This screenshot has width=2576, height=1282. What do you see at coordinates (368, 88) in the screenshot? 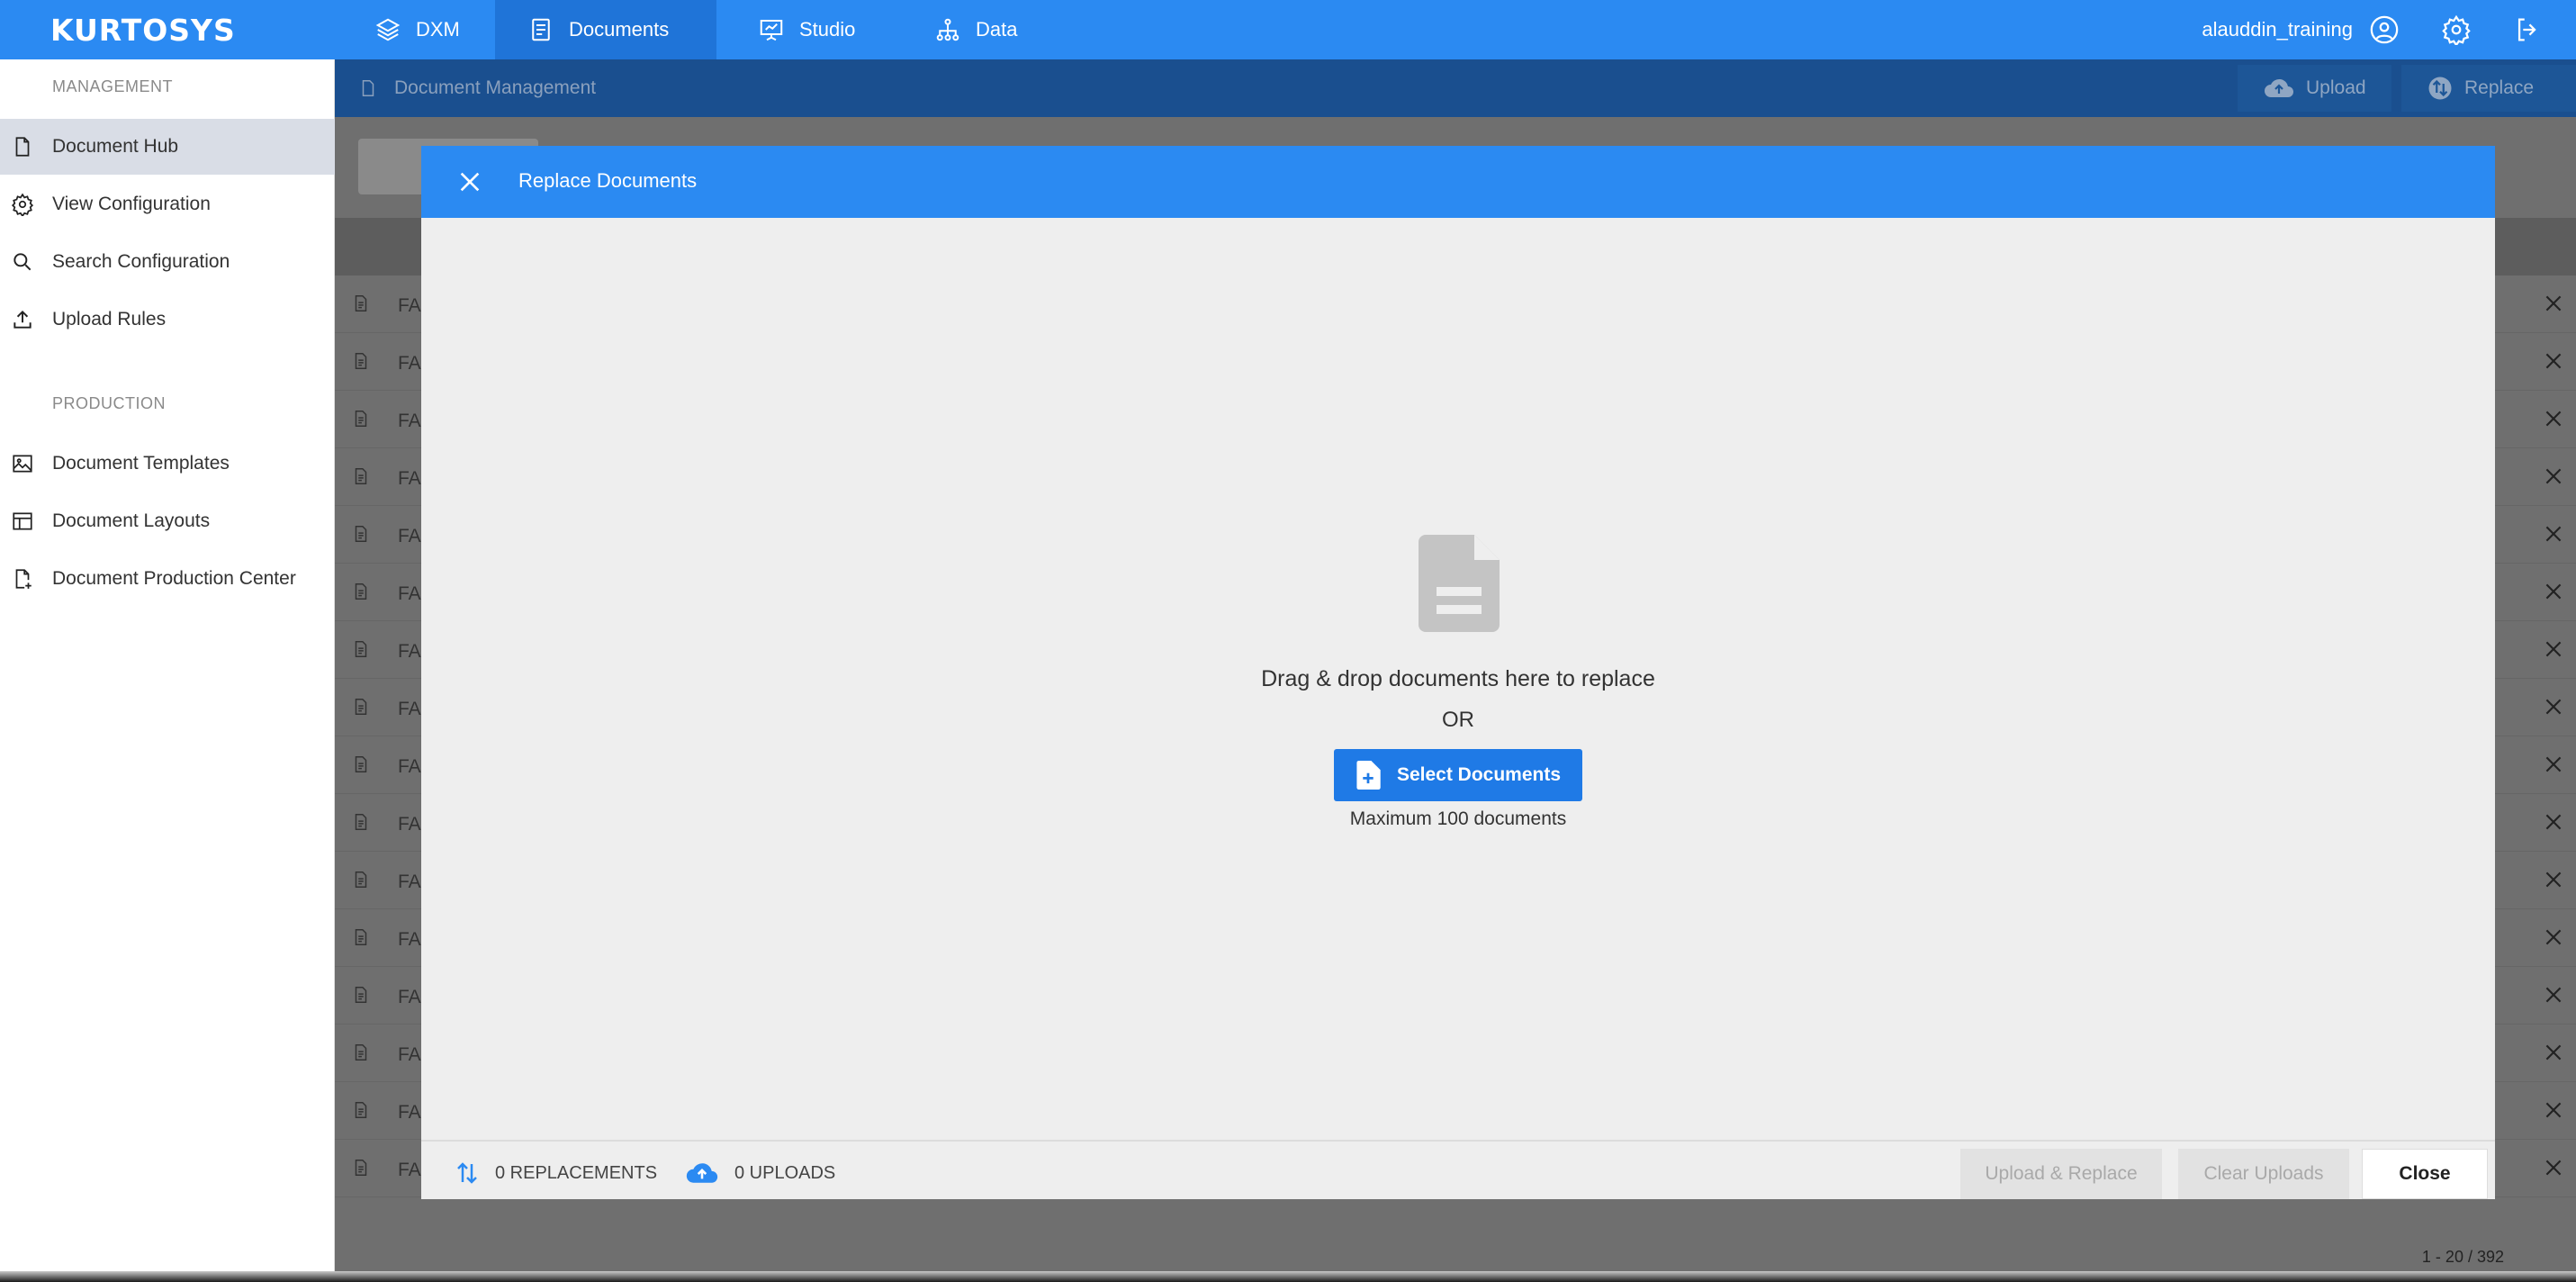
I see `document-icon` at bounding box center [368, 88].